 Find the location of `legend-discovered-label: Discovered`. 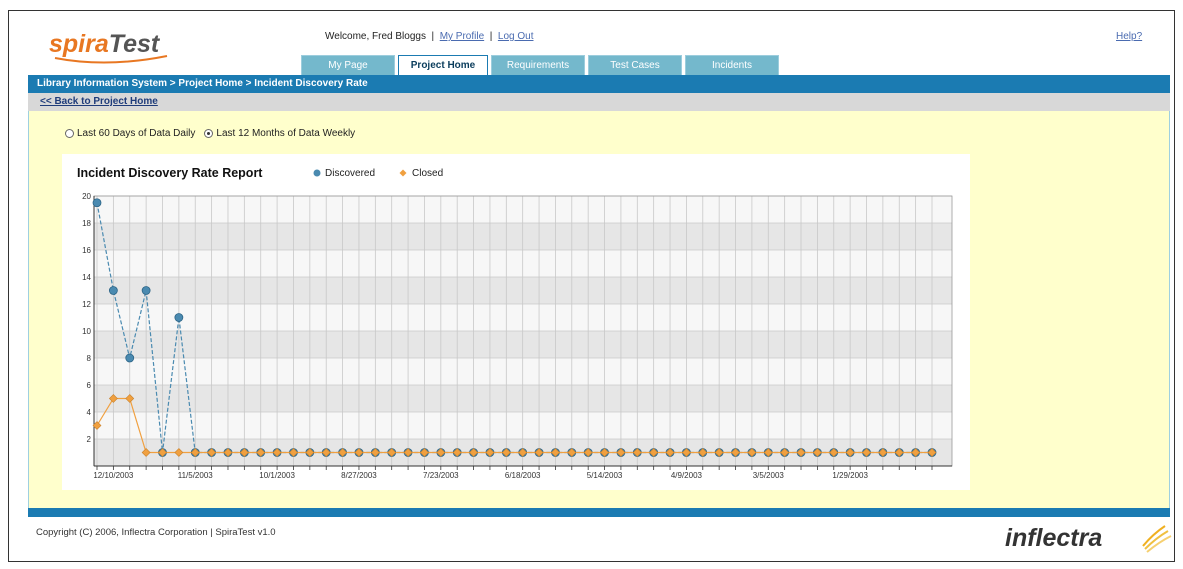

legend-discovered-label: Discovered is located at coordinates (350, 173).